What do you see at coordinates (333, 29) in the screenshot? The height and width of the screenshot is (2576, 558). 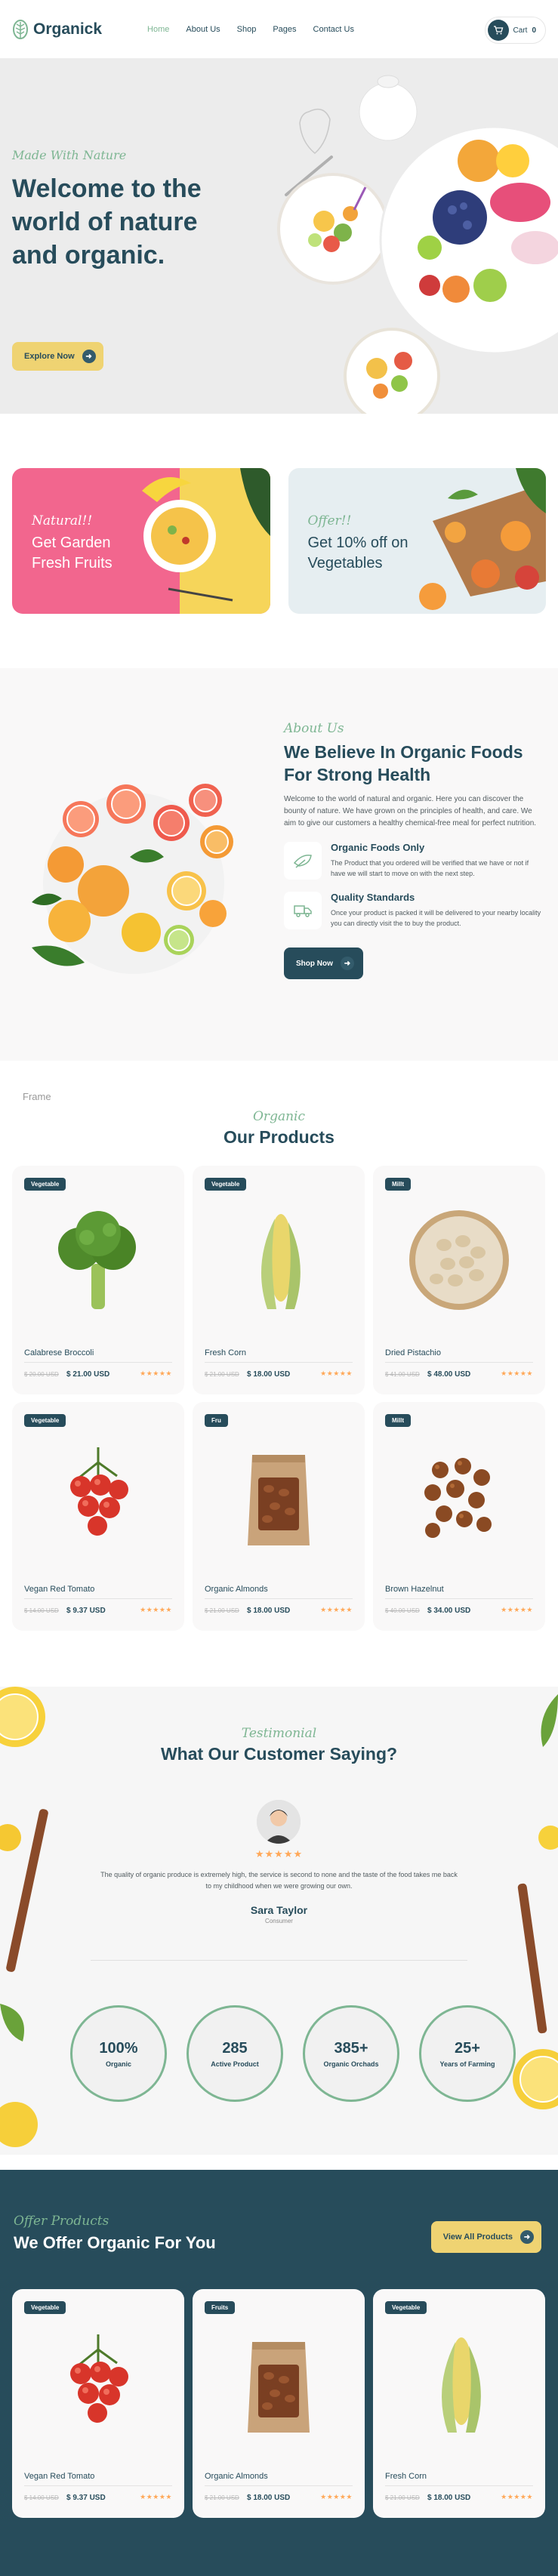 I see `nav-contact: Contact Us` at bounding box center [333, 29].